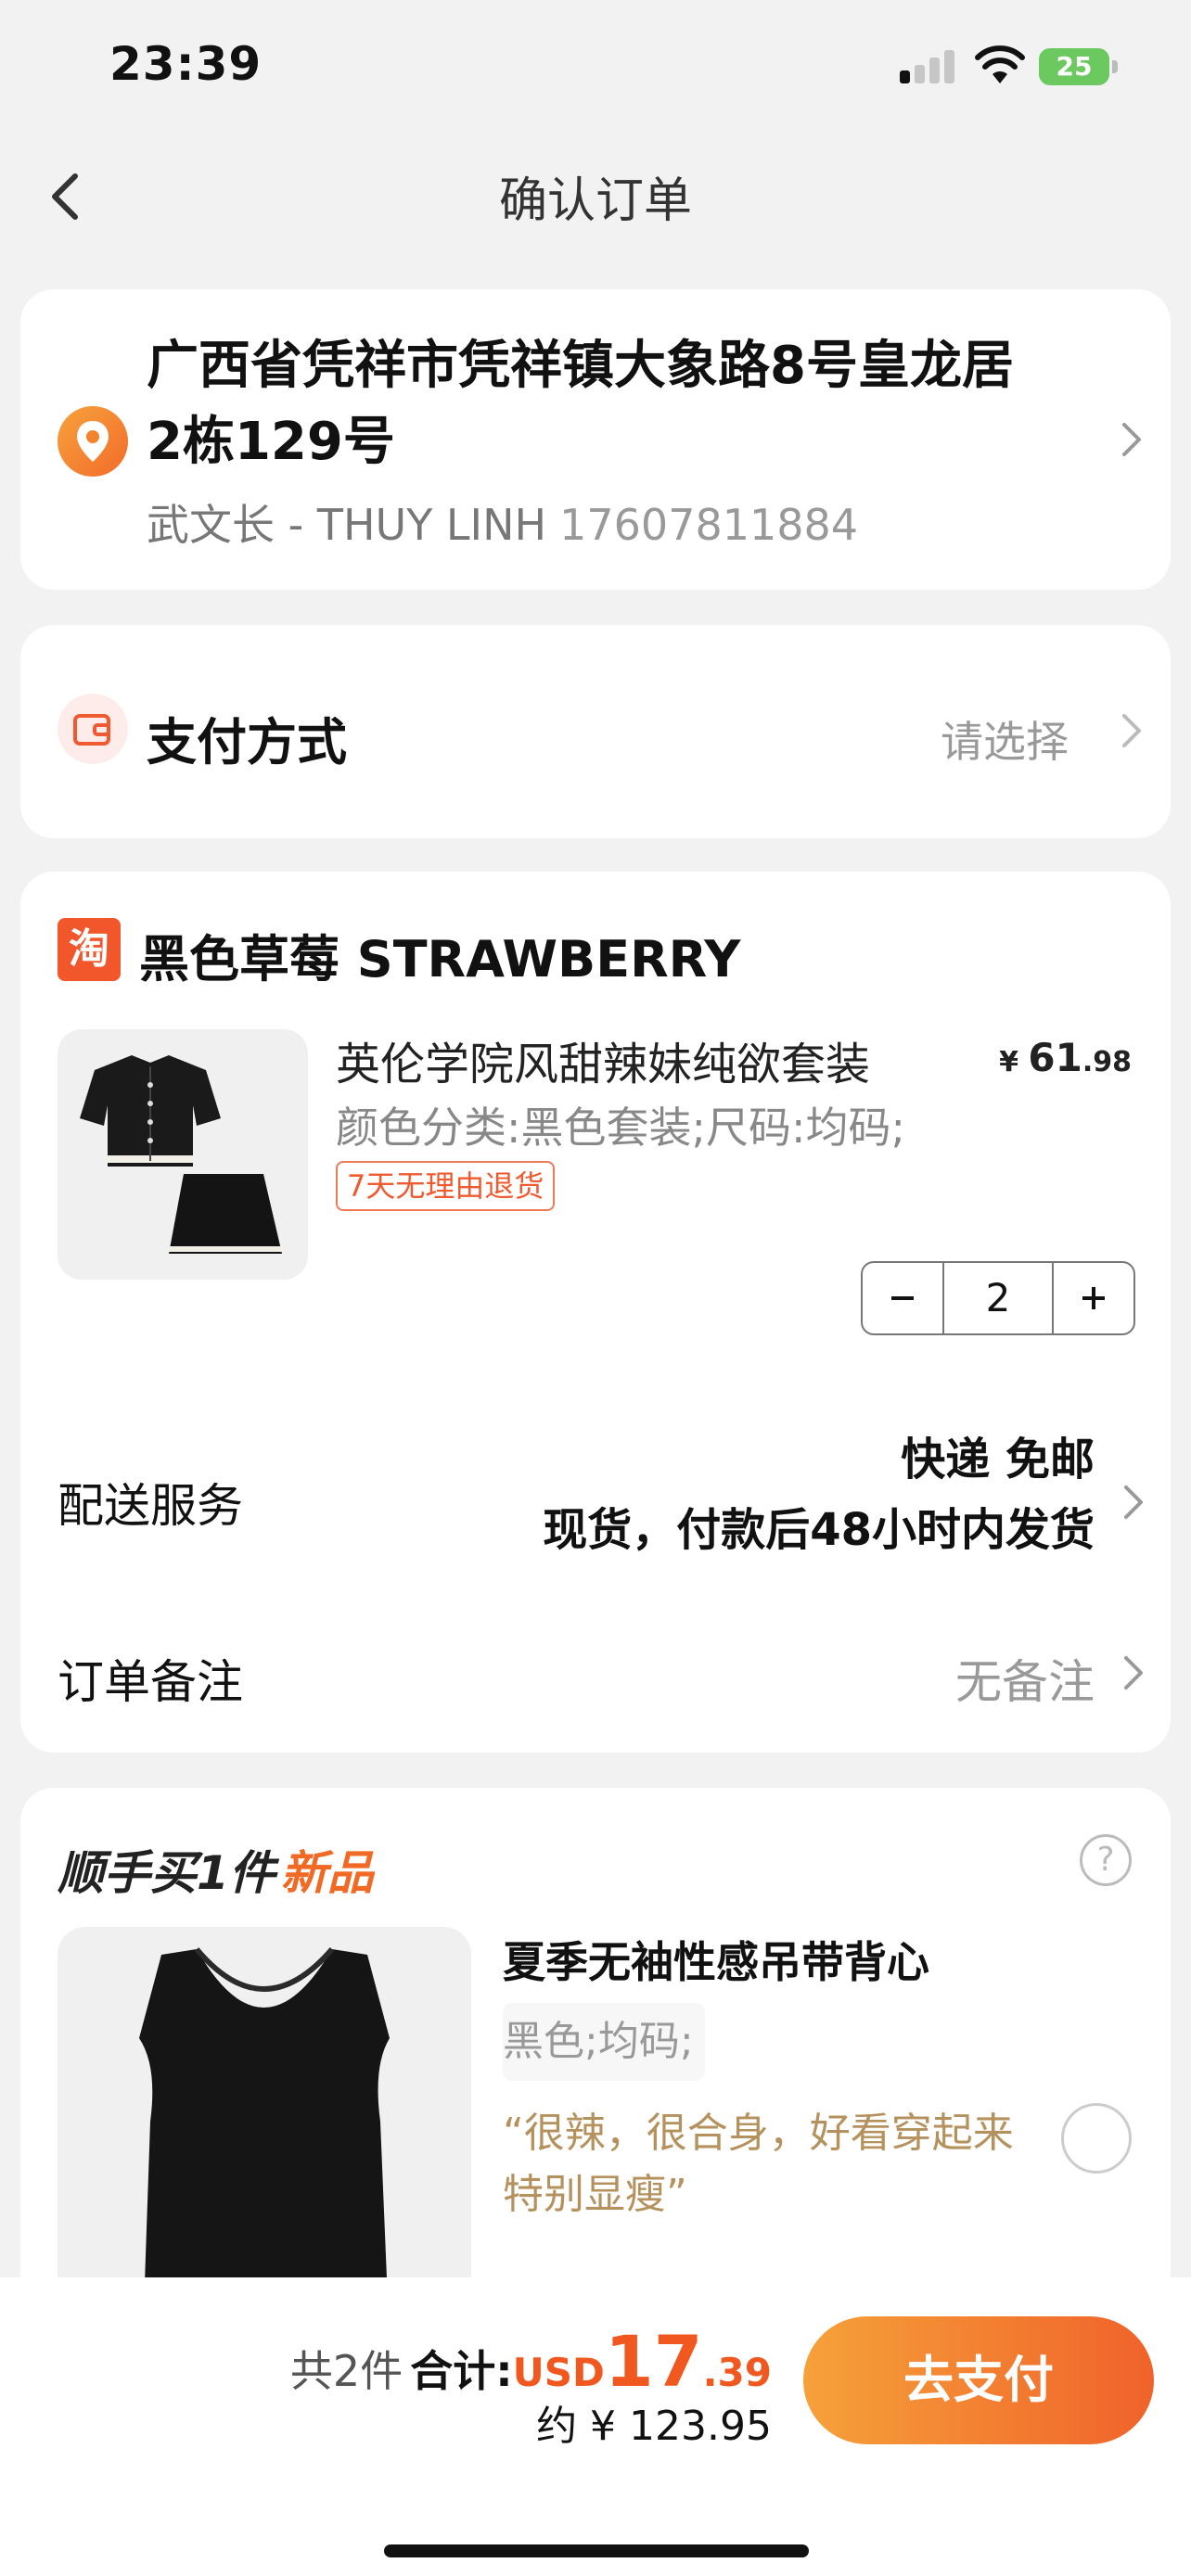 The width and height of the screenshot is (1191, 2576). What do you see at coordinates (462, 2371) in the screenshot?
I see `total-label: 合计:` at bounding box center [462, 2371].